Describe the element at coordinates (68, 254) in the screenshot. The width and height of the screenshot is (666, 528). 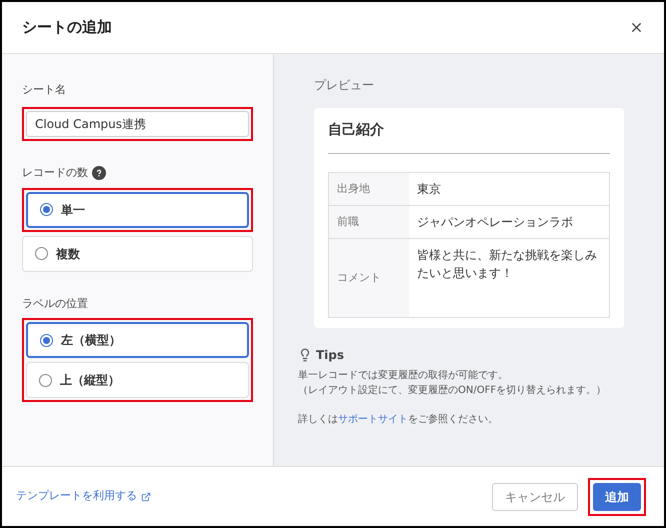
I see `option-label: 複数` at that location.